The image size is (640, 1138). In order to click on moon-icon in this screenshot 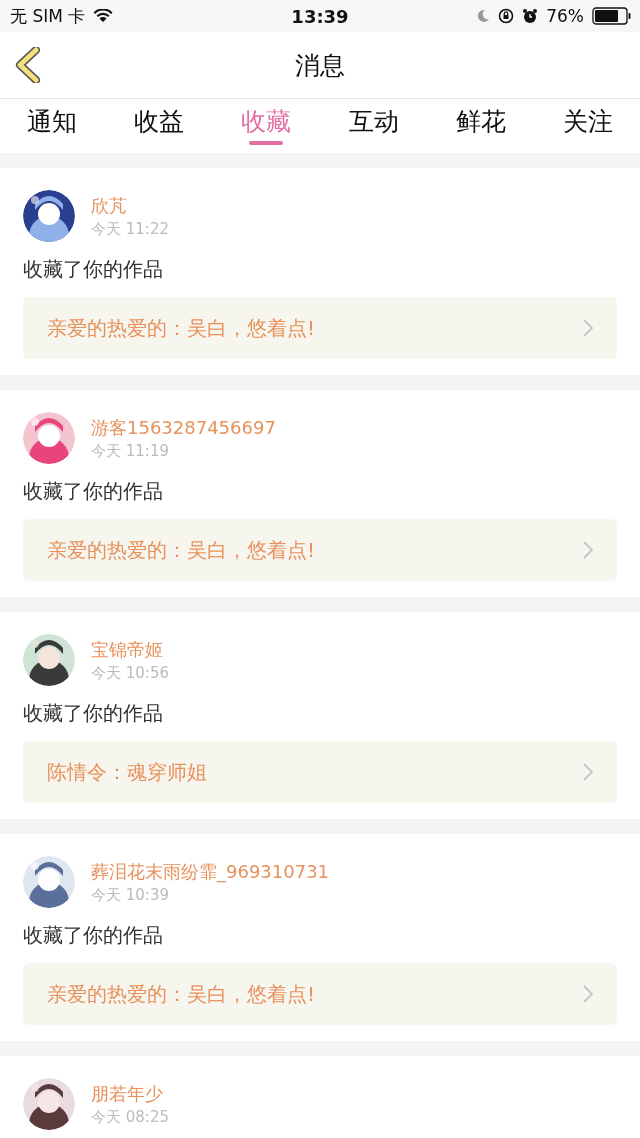, I will do `click(483, 16)`.